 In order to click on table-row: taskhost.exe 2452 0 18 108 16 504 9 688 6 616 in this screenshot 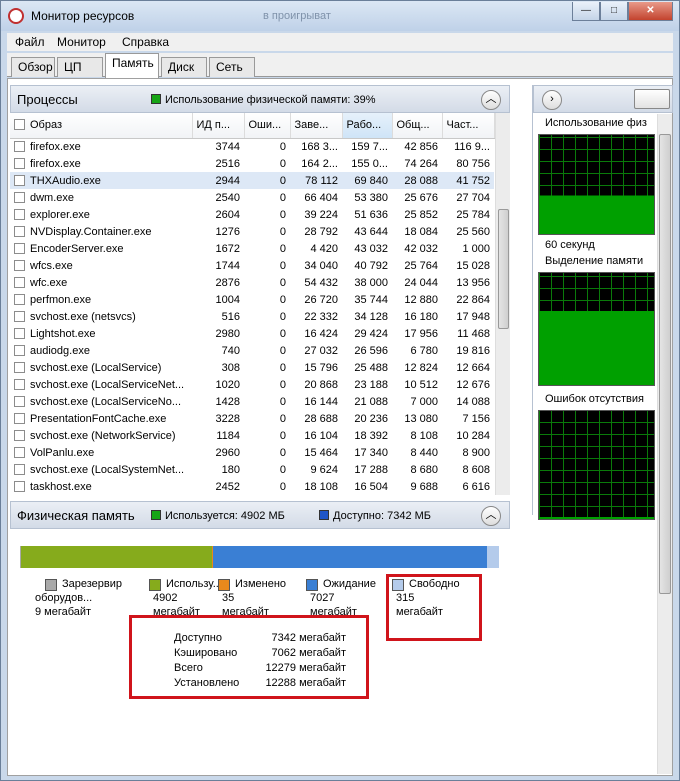, I will do `click(252, 486)`.